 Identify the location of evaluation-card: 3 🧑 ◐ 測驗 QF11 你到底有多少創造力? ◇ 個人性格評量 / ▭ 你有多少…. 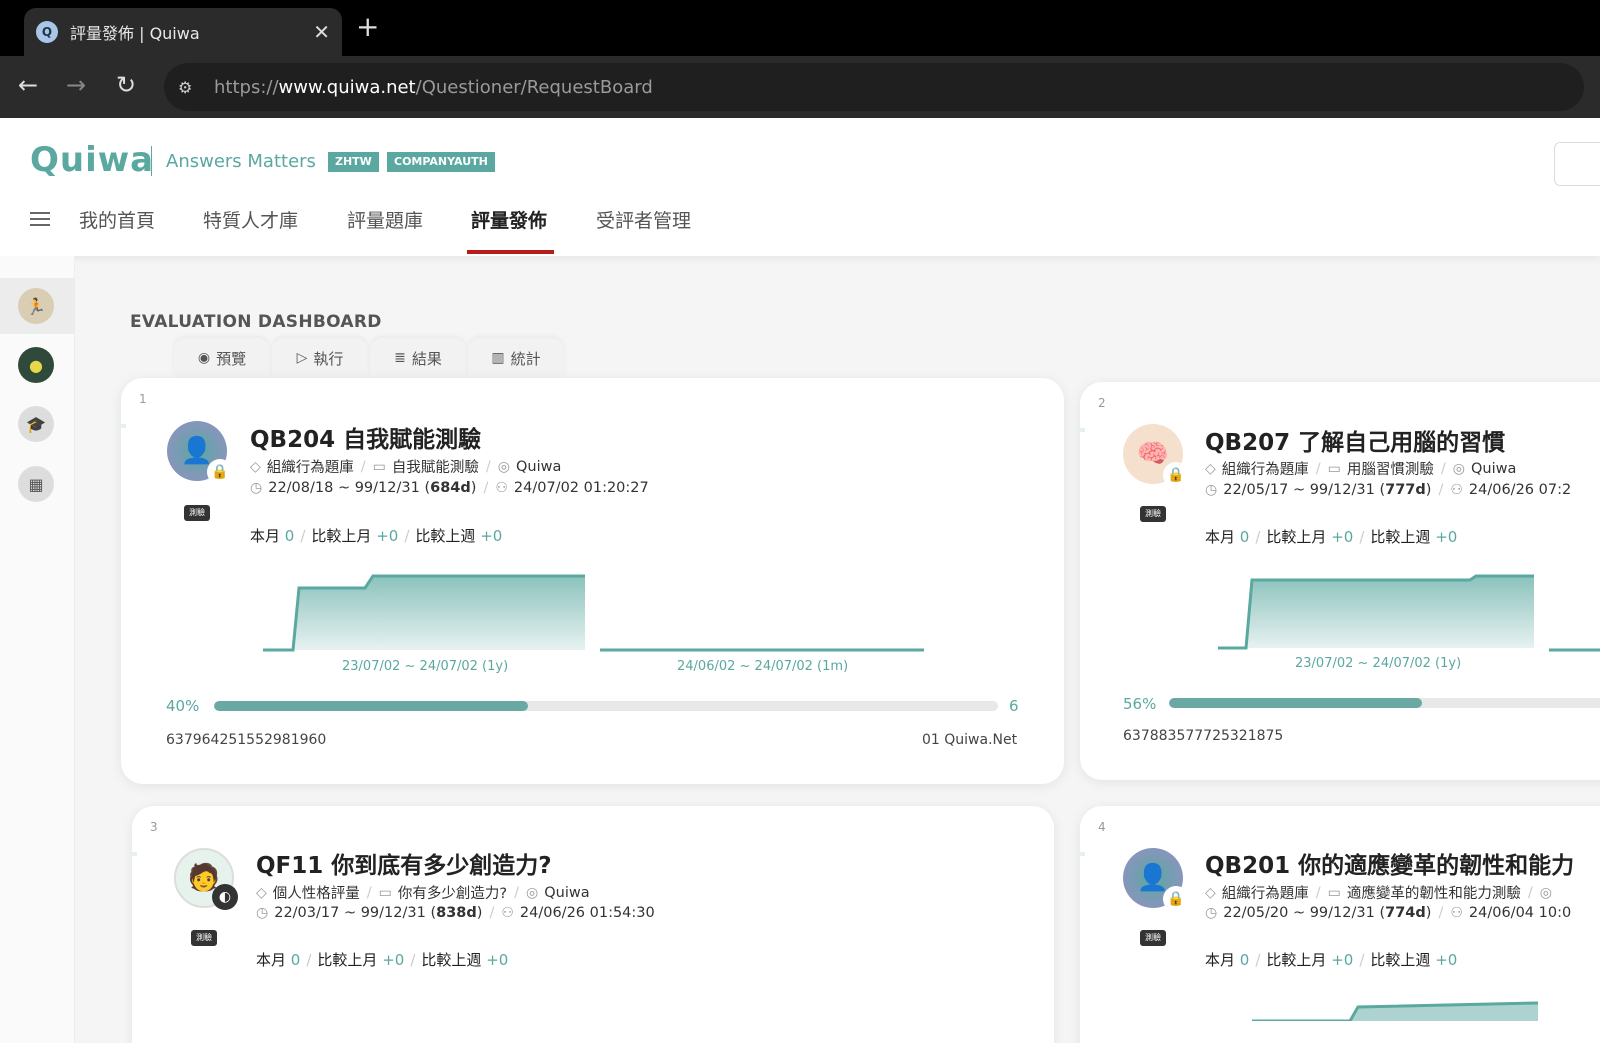
(593, 924).